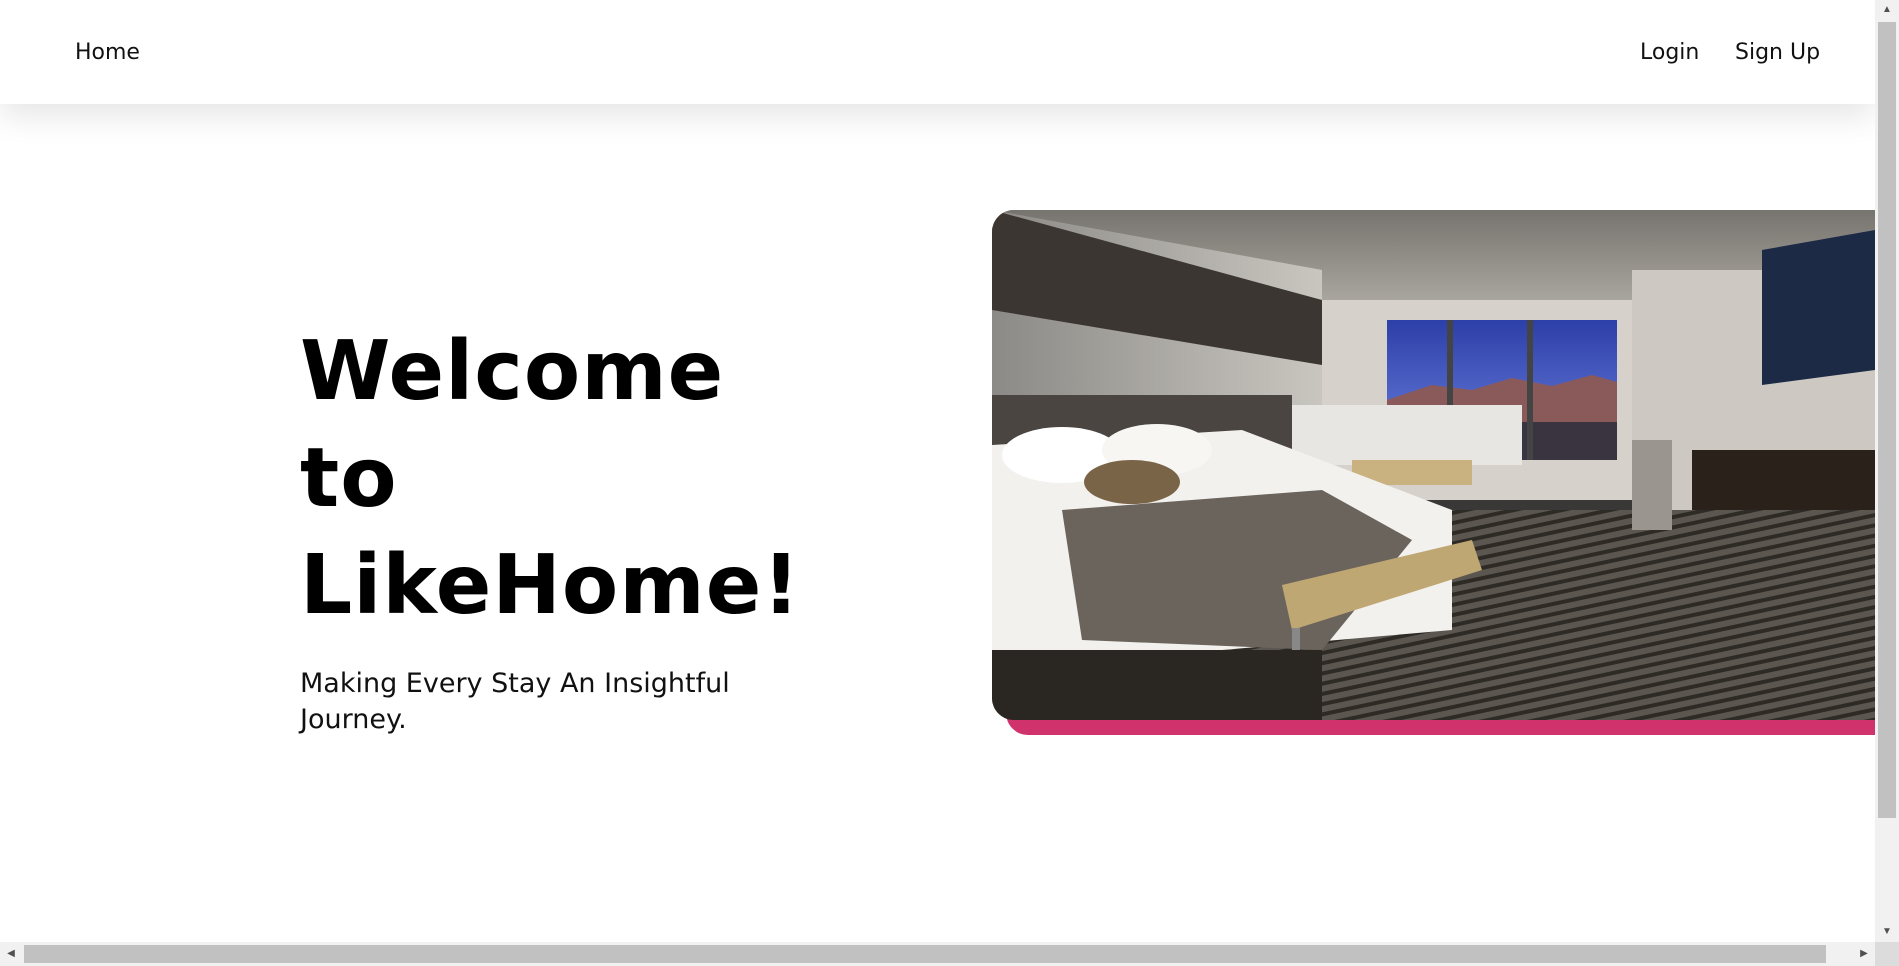  Describe the element at coordinates (1887, 420) in the screenshot. I see `vertical-scroll-thumb` at that location.